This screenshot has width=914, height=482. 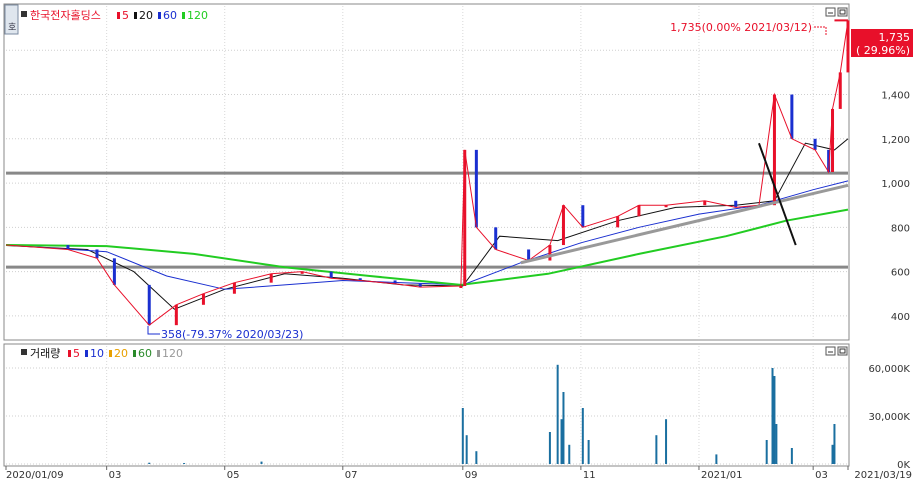 What do you see at coordinates (895, 140) in the screenshot?
I see `price-tick-label: 1,200` at bounding box center [895, 140].